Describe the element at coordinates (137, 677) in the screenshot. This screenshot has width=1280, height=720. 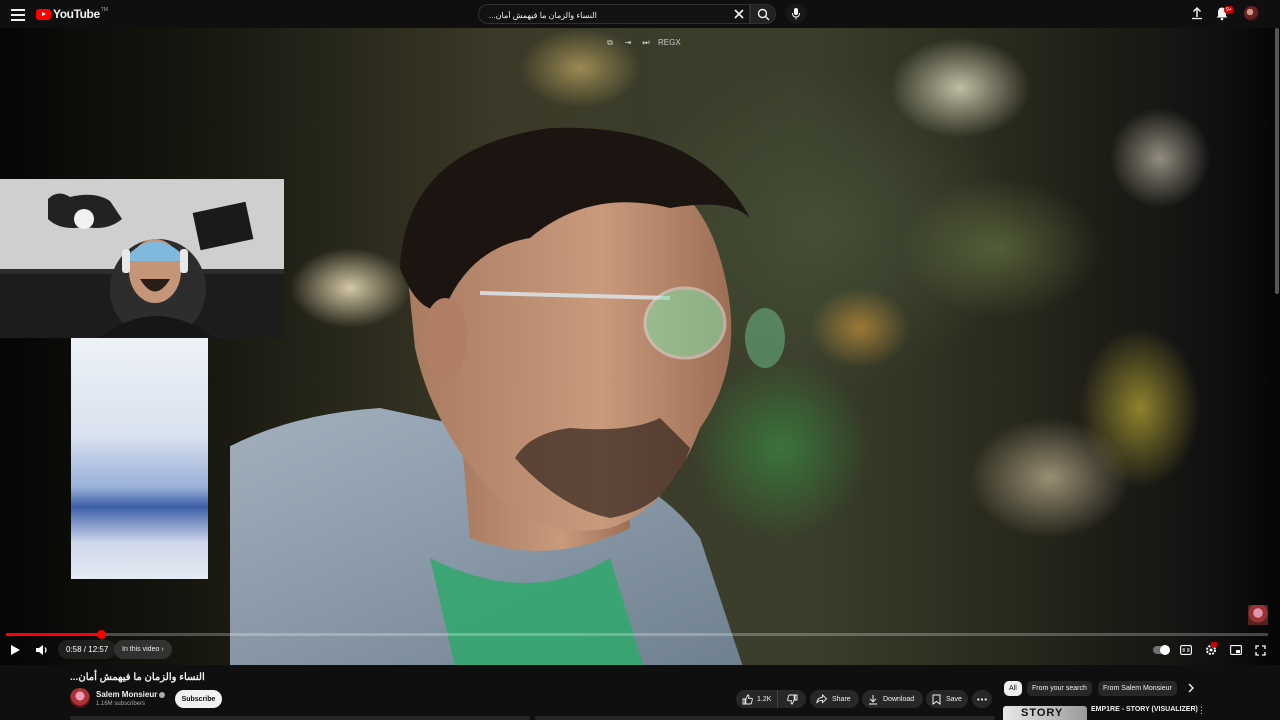
I see `video-title: ...النساء والزمان ما فيهمش أمان` at that location.